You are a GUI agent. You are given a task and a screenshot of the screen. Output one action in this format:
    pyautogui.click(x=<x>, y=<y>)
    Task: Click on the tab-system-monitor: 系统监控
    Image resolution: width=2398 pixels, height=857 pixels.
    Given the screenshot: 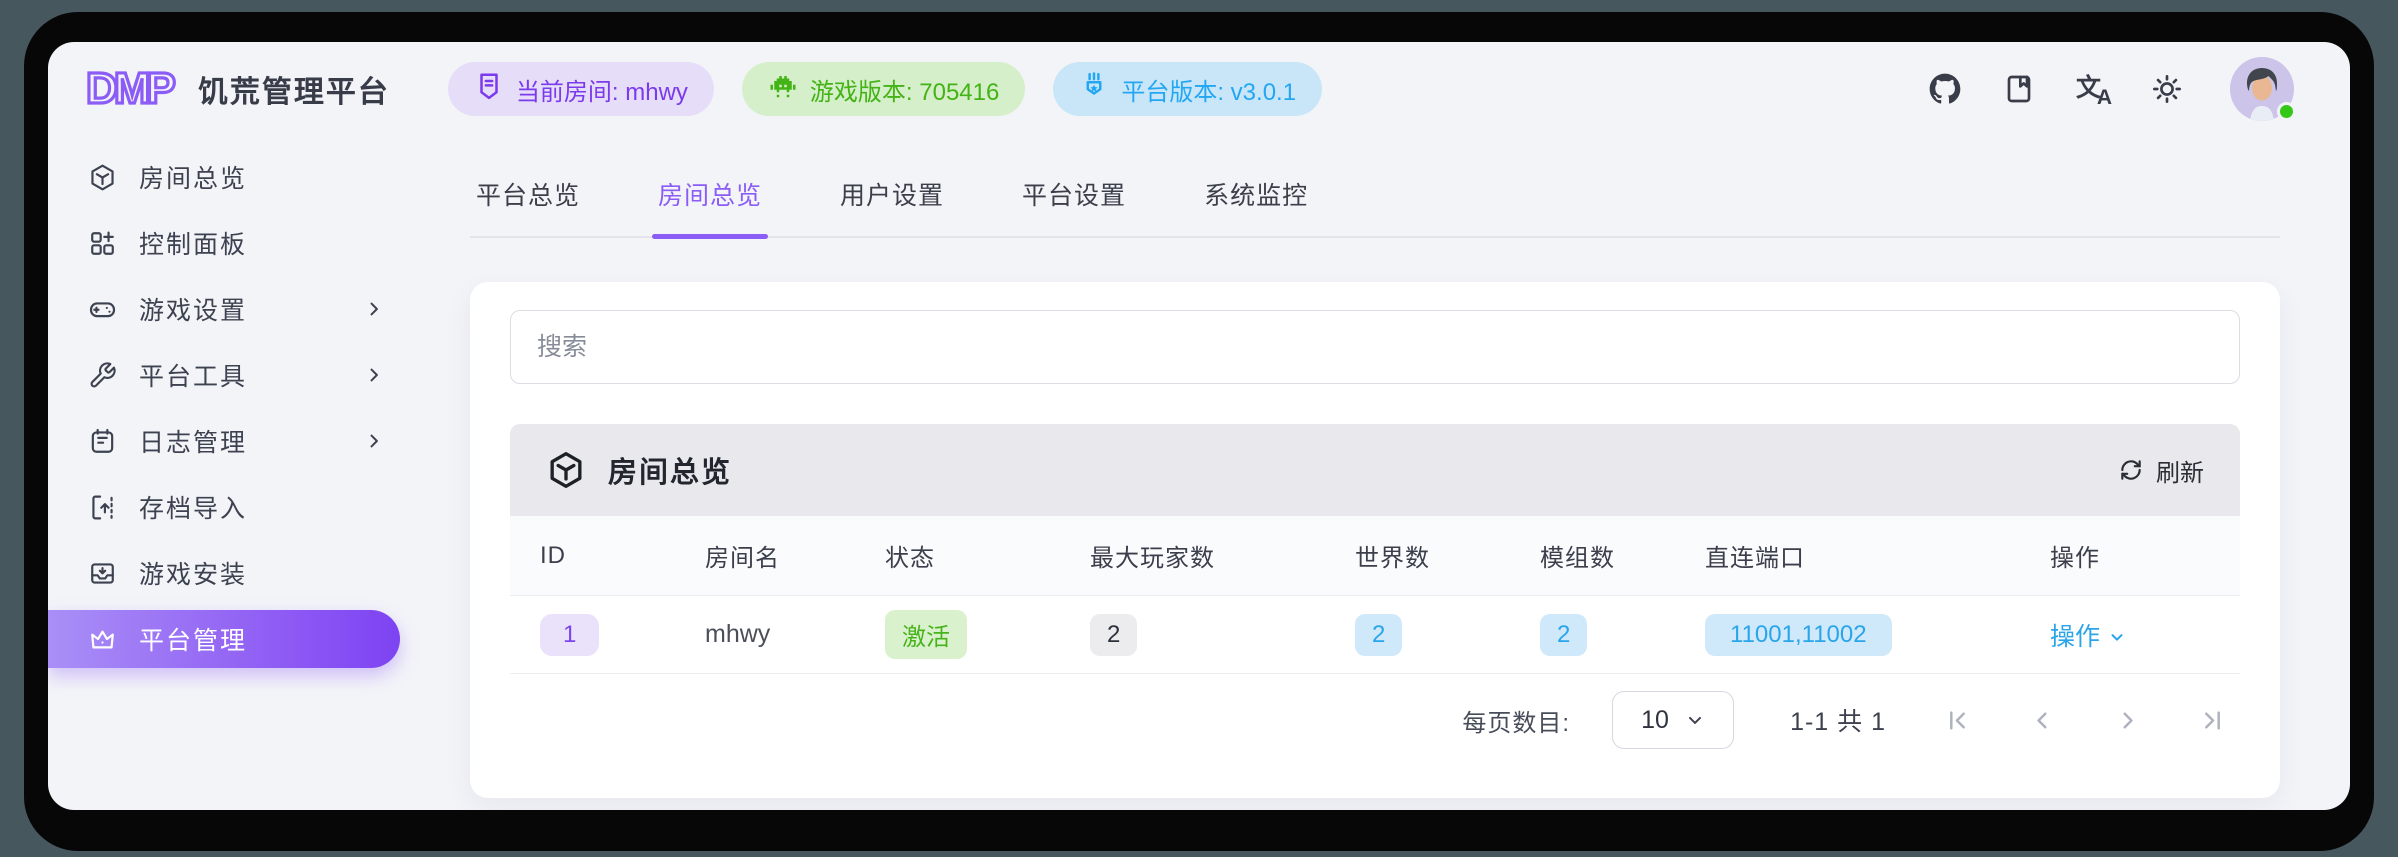 What is the action you would take?
    pyautogui.click(x=1256, y=206)
    